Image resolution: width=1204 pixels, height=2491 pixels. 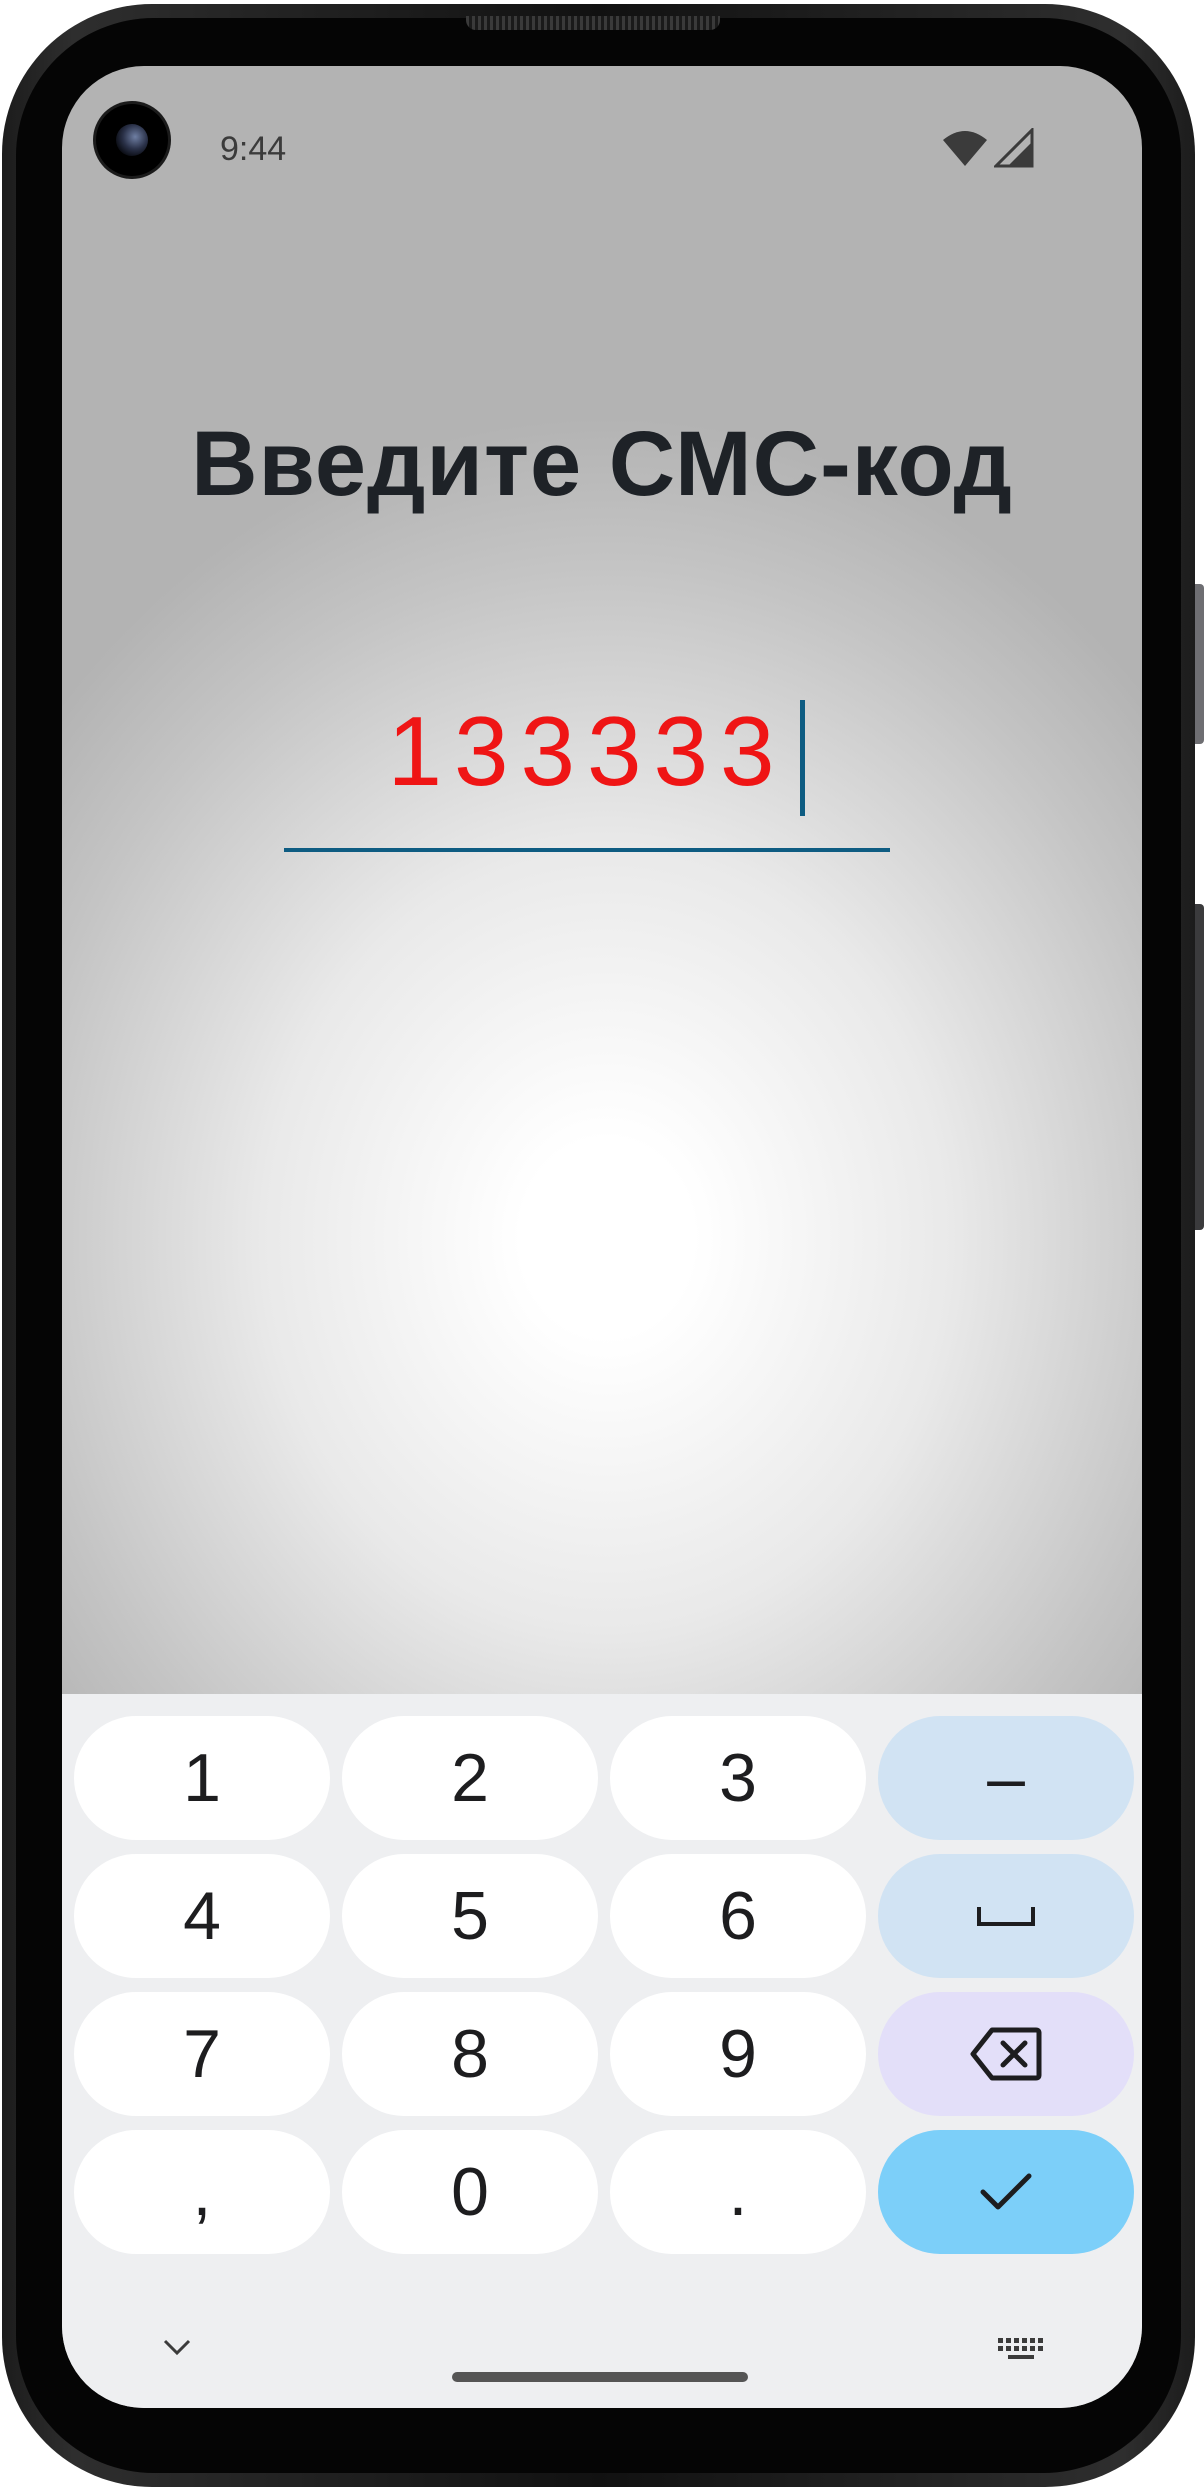 I want to click on sms-code-input: 133333, so click(x=587, y=766).